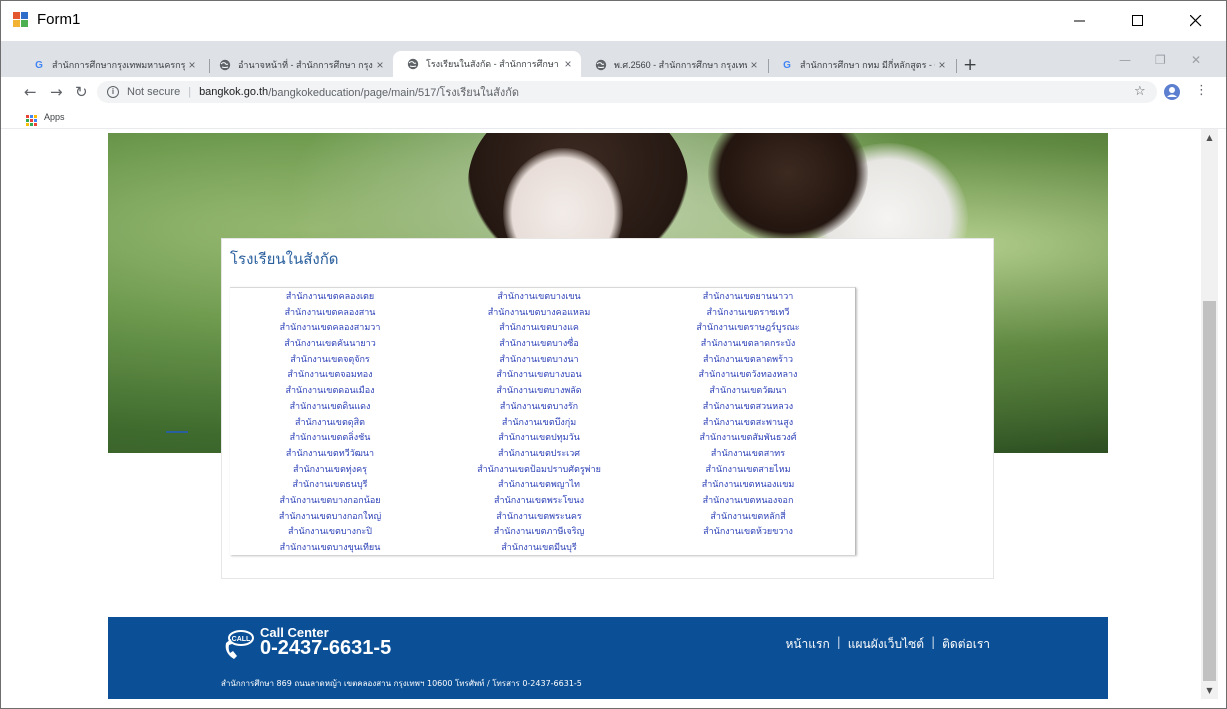  Describe the element at coordinates (748, 439) in the screenshot. I see `district-link: สำนักงานเขตสัมพันธวงศ์` at that location.